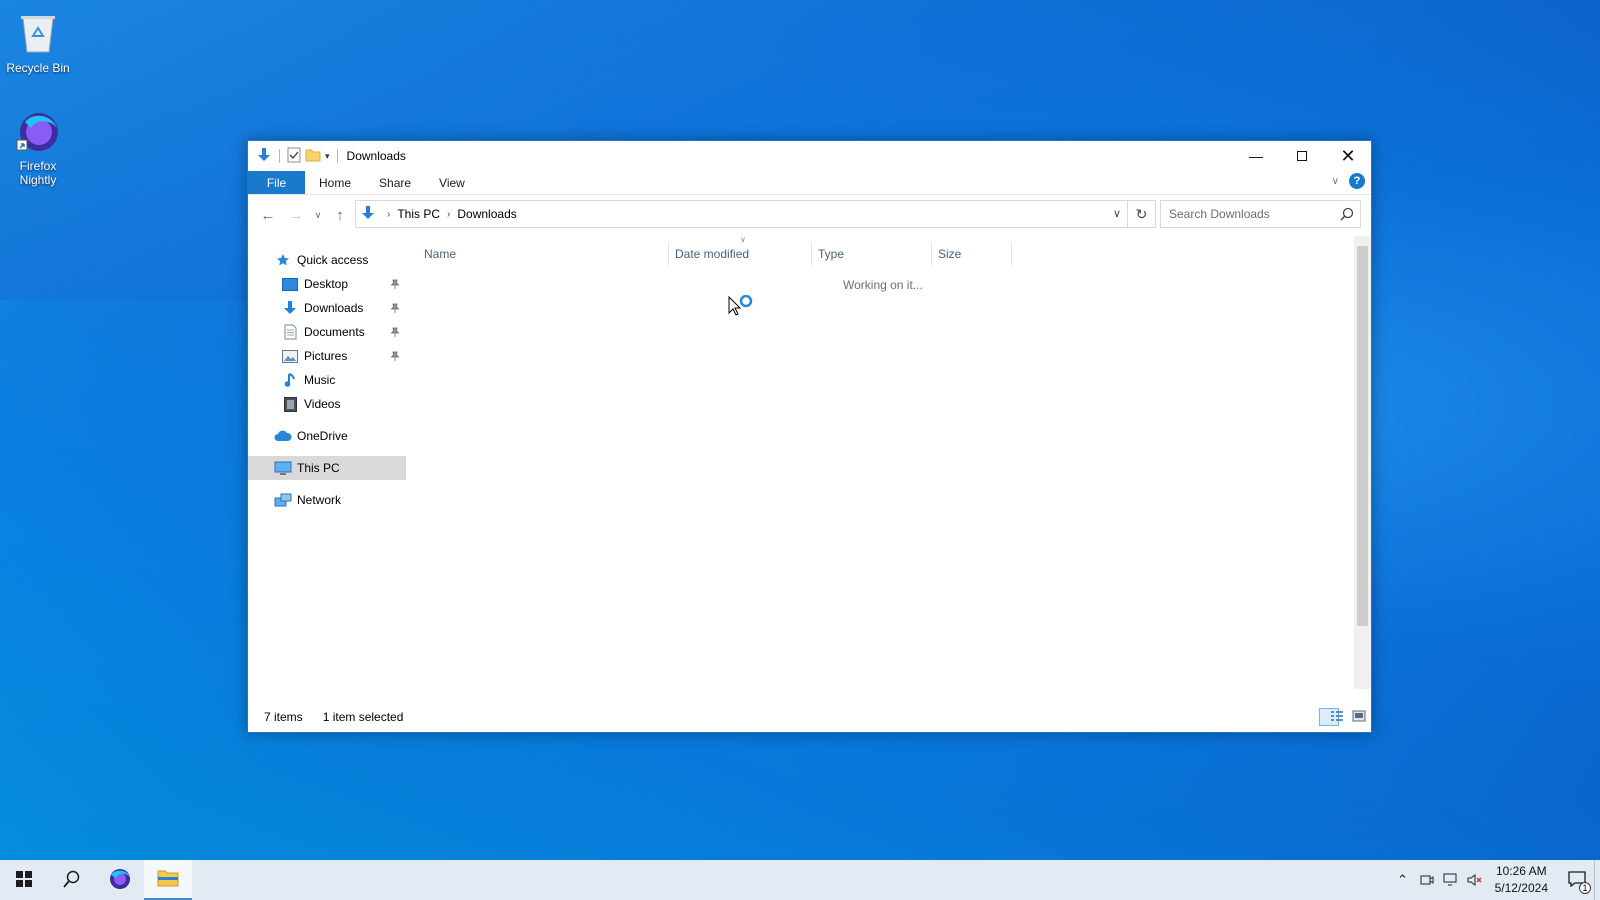  What do you see at coordinates (1362, 436) in the screenshot?
I see `scrollbar-thumb` at bounding box center [1362, 436].